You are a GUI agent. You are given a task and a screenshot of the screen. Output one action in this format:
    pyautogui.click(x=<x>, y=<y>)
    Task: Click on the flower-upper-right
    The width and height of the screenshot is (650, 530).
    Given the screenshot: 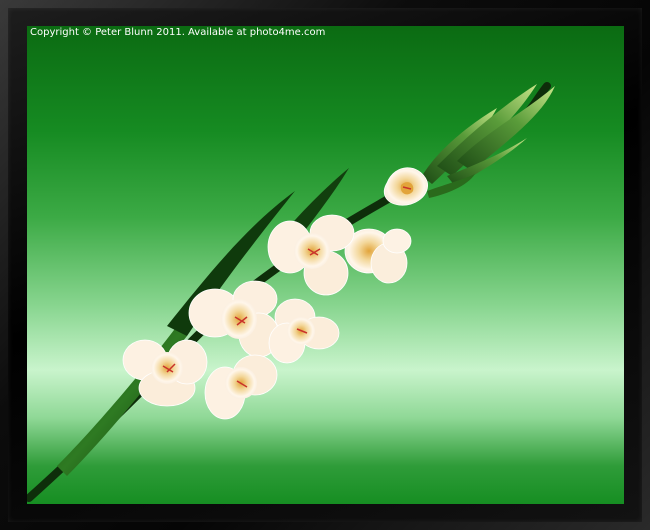 What is the action you would take?
    pyautogui.click(x=378, y=256)
    